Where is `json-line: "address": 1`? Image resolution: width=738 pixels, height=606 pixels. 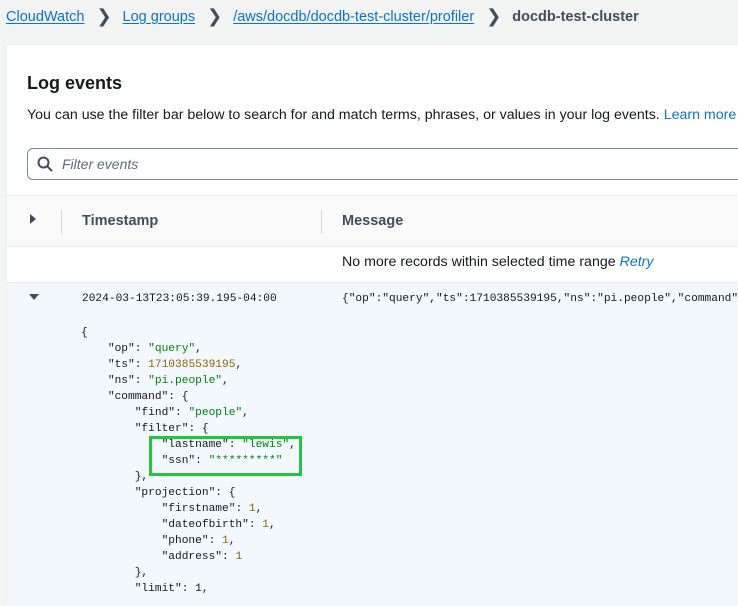 json-line: "address": 1 is located at coordinates (202, 557).